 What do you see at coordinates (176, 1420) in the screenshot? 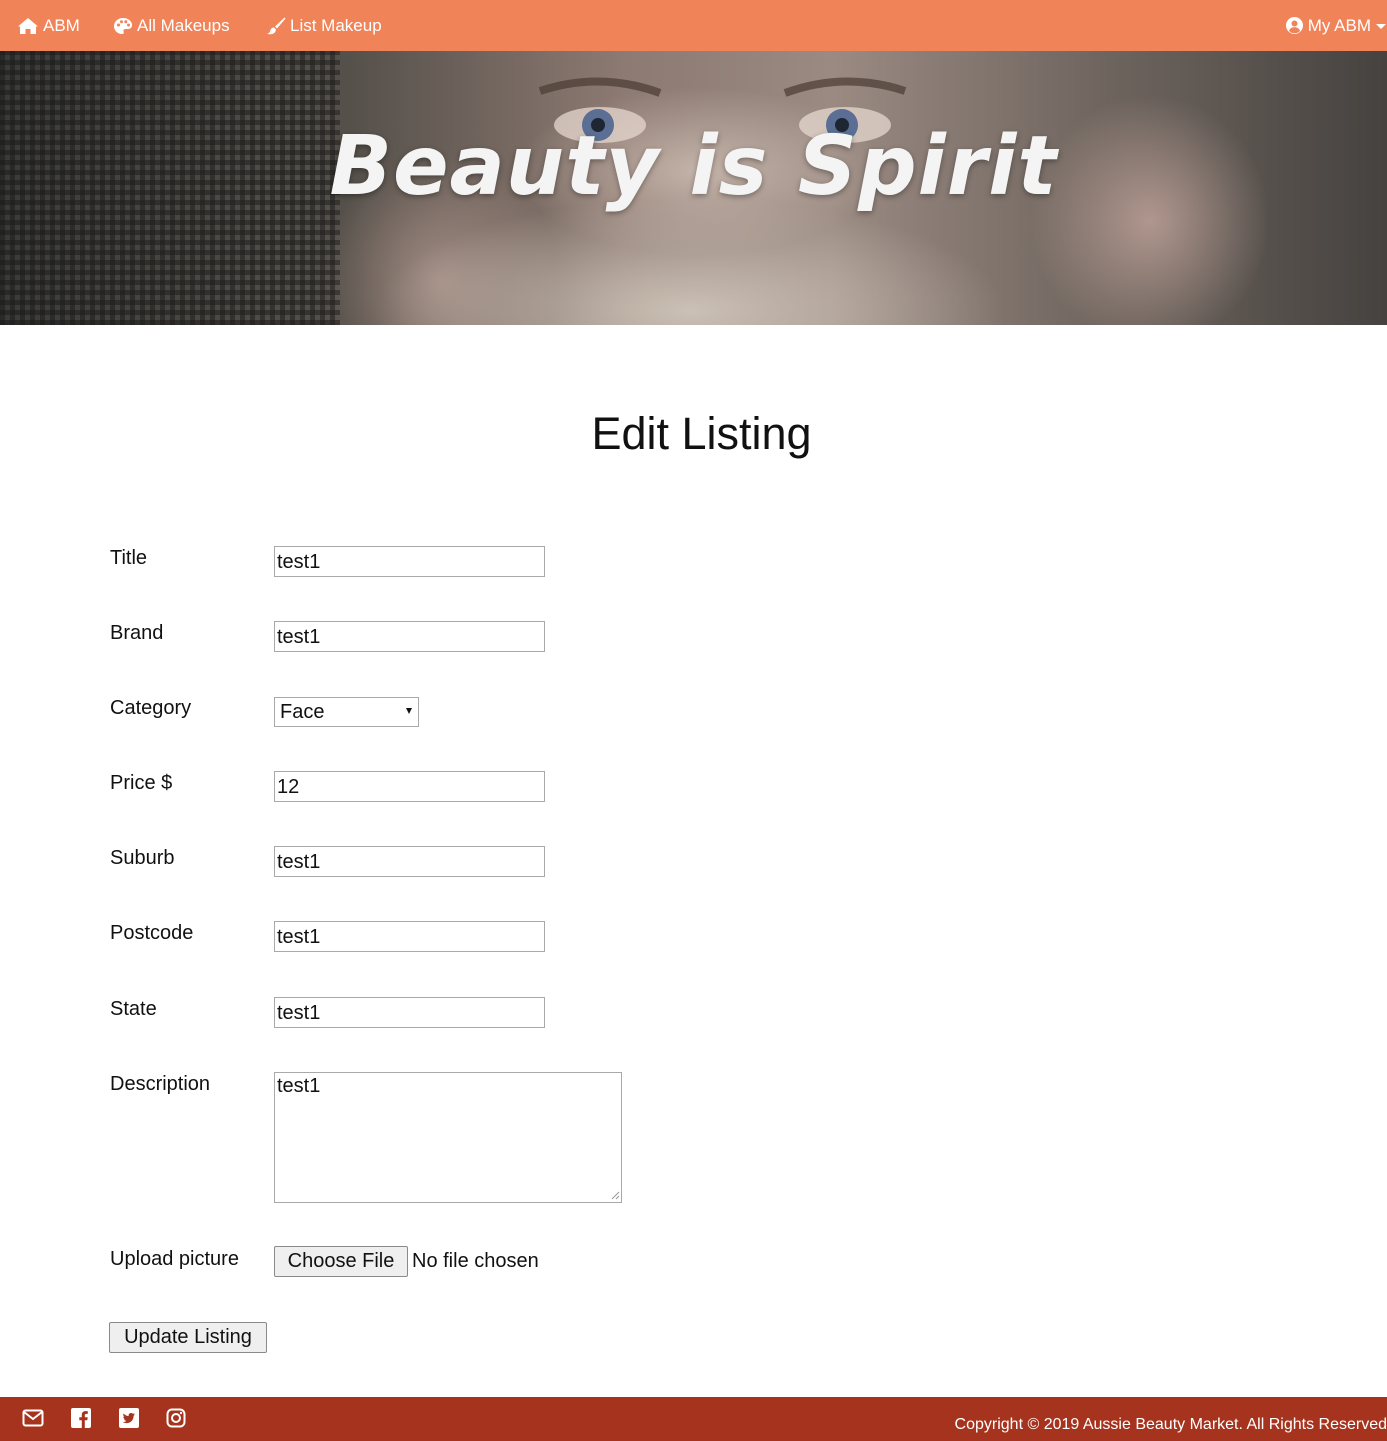
I see `instagram-icon` at bounding box center [176, 1420].